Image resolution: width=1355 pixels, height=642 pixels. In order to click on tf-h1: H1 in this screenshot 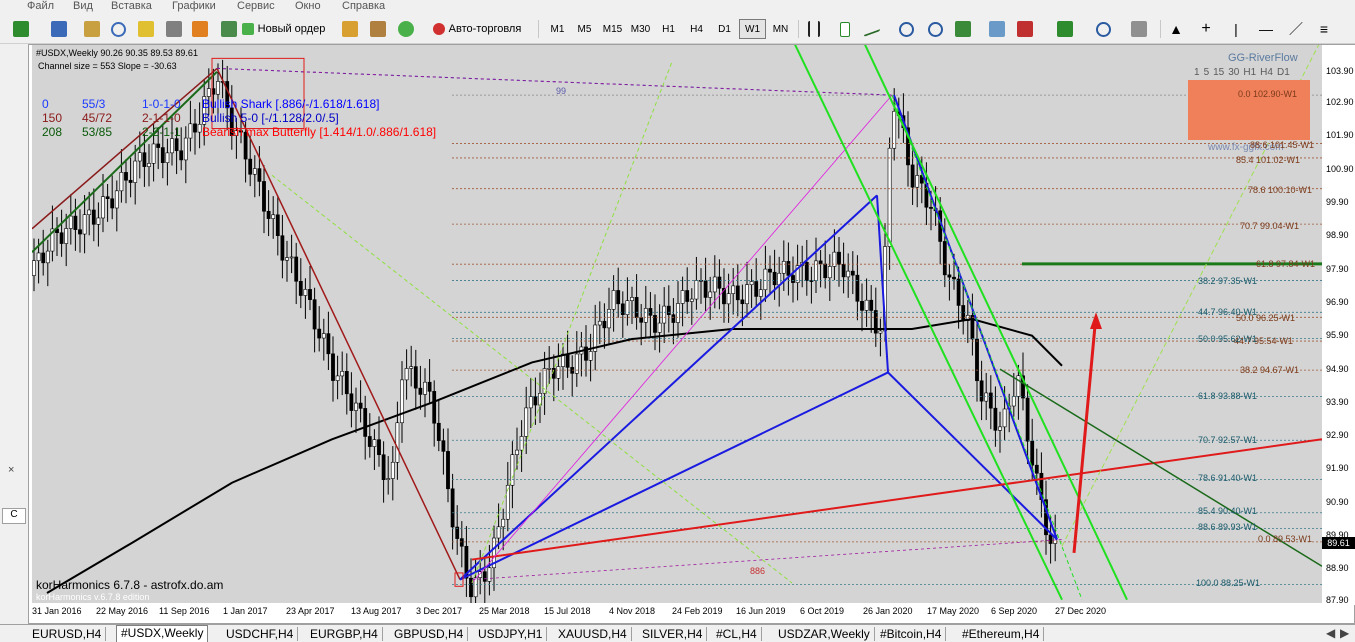, I will do `click(668, 29)`.